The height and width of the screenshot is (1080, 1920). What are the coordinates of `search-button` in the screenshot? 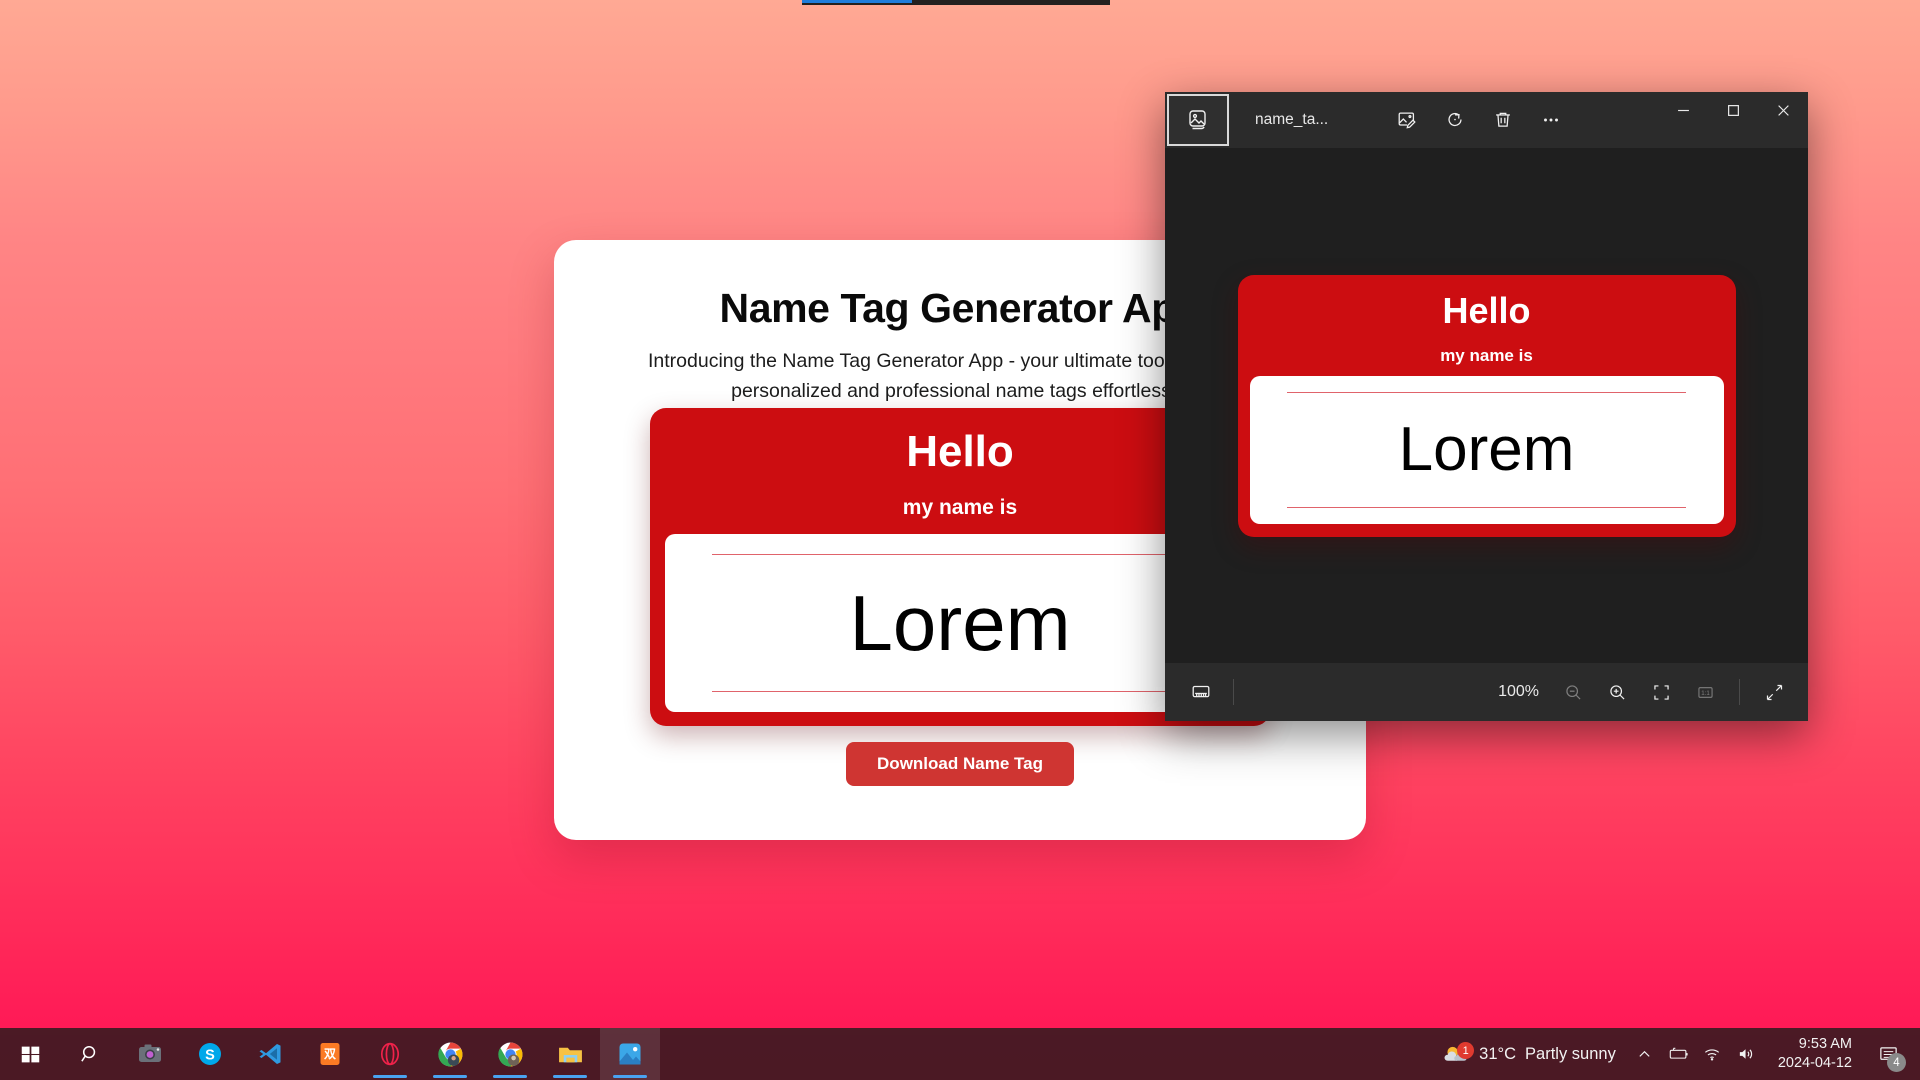 It's located at (90, 1054).